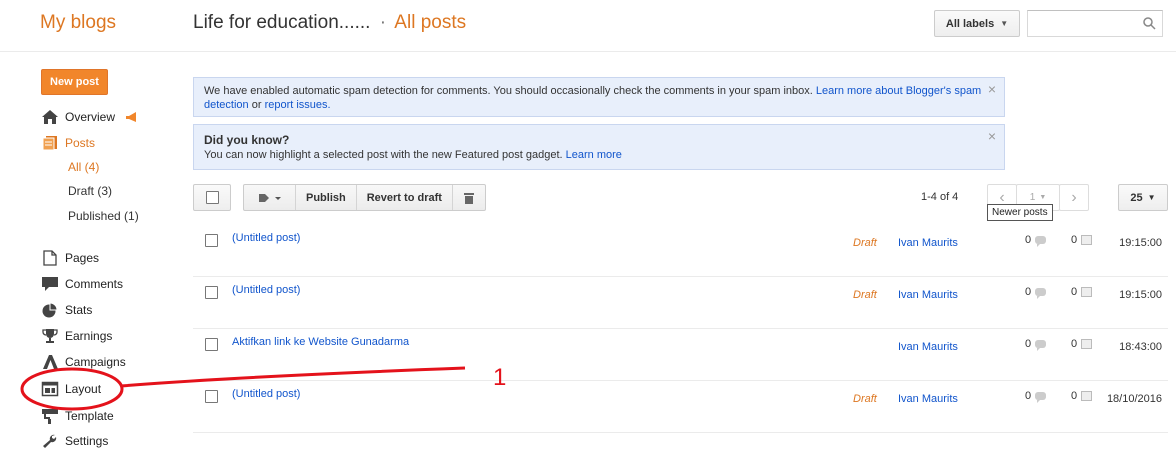 This screenshot has width=1176, height=450. I want to click on sidebar-subitem-all: All (4), so click(83, 167).